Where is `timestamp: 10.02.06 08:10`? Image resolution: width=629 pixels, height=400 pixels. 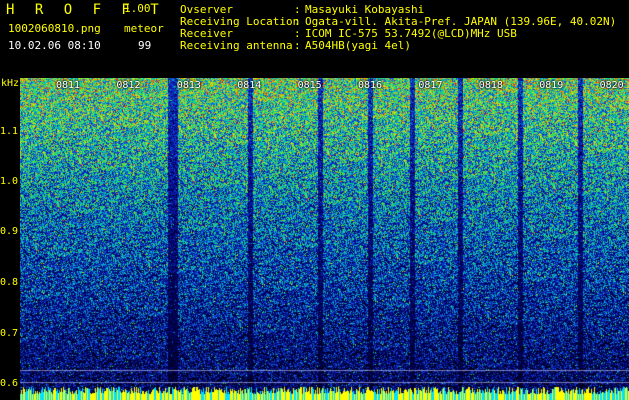
timestamp: 10.02.06 08:10 is located at coordinates (54, 45).